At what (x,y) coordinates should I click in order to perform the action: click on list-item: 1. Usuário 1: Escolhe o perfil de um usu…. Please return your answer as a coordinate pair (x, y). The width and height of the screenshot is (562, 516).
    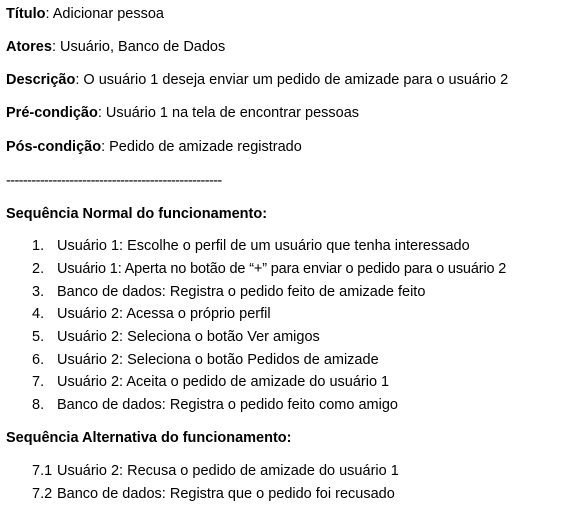
    Looking at the image, I should click on (281, 248).